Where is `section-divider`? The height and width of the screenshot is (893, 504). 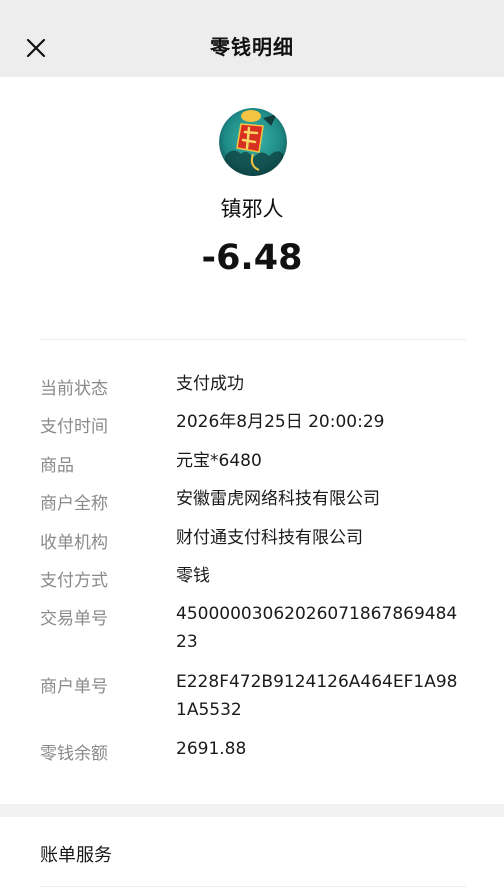 section-divider is located at coordinates (253, 339).